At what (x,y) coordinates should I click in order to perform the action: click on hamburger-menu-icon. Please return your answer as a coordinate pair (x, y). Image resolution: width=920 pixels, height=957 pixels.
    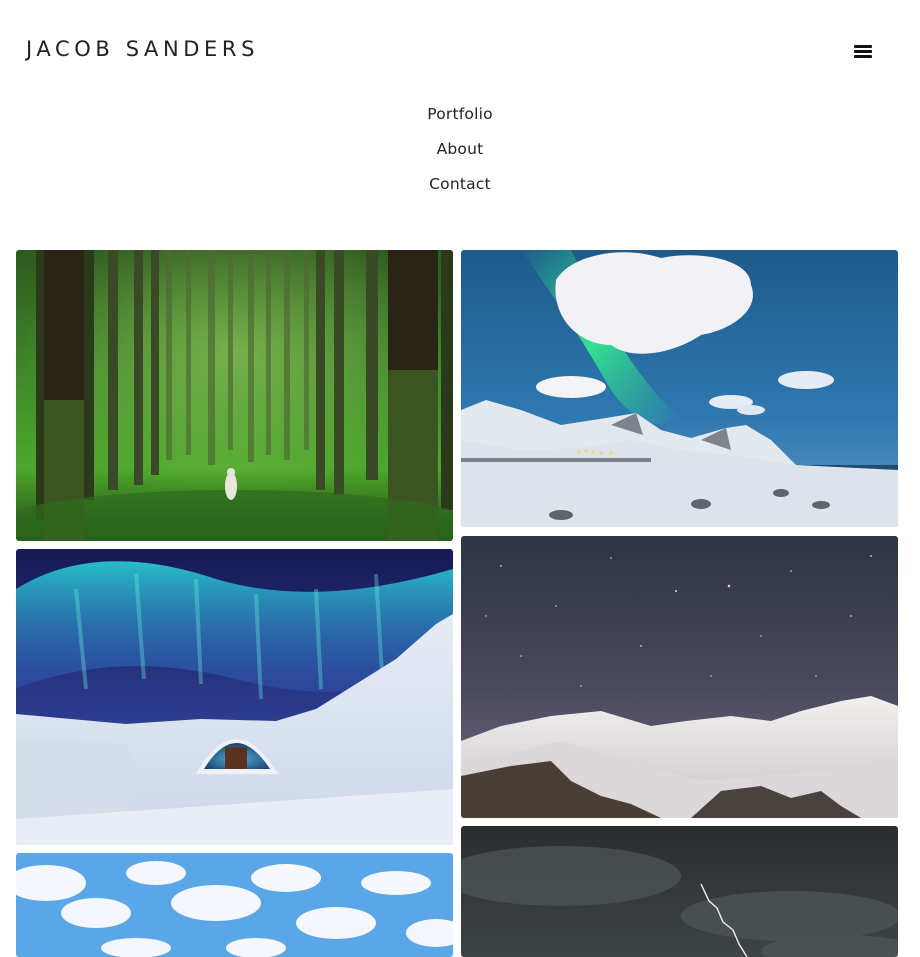
    Looking at the image, I should click on (863, 51).